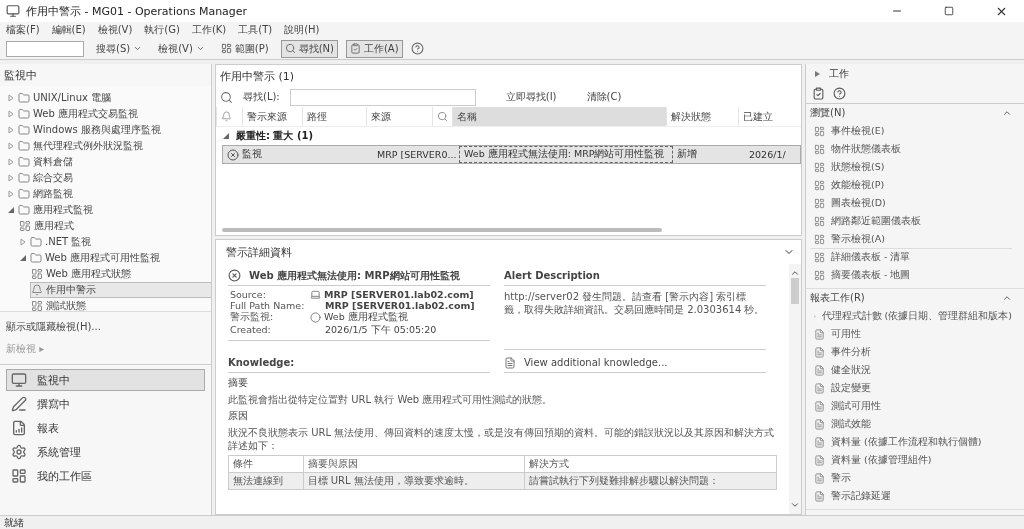 This screenshot has width=1024, height=529. What do you see at coordinates (635, 318) in the screenshot?
I see `alert-description: http://server02 發生問題。請查看 [警示內容] 索引標籤，取得失敗詳細資訊。交易回應時間是 2.0303614 秒。` at bounding box center [635, 318].